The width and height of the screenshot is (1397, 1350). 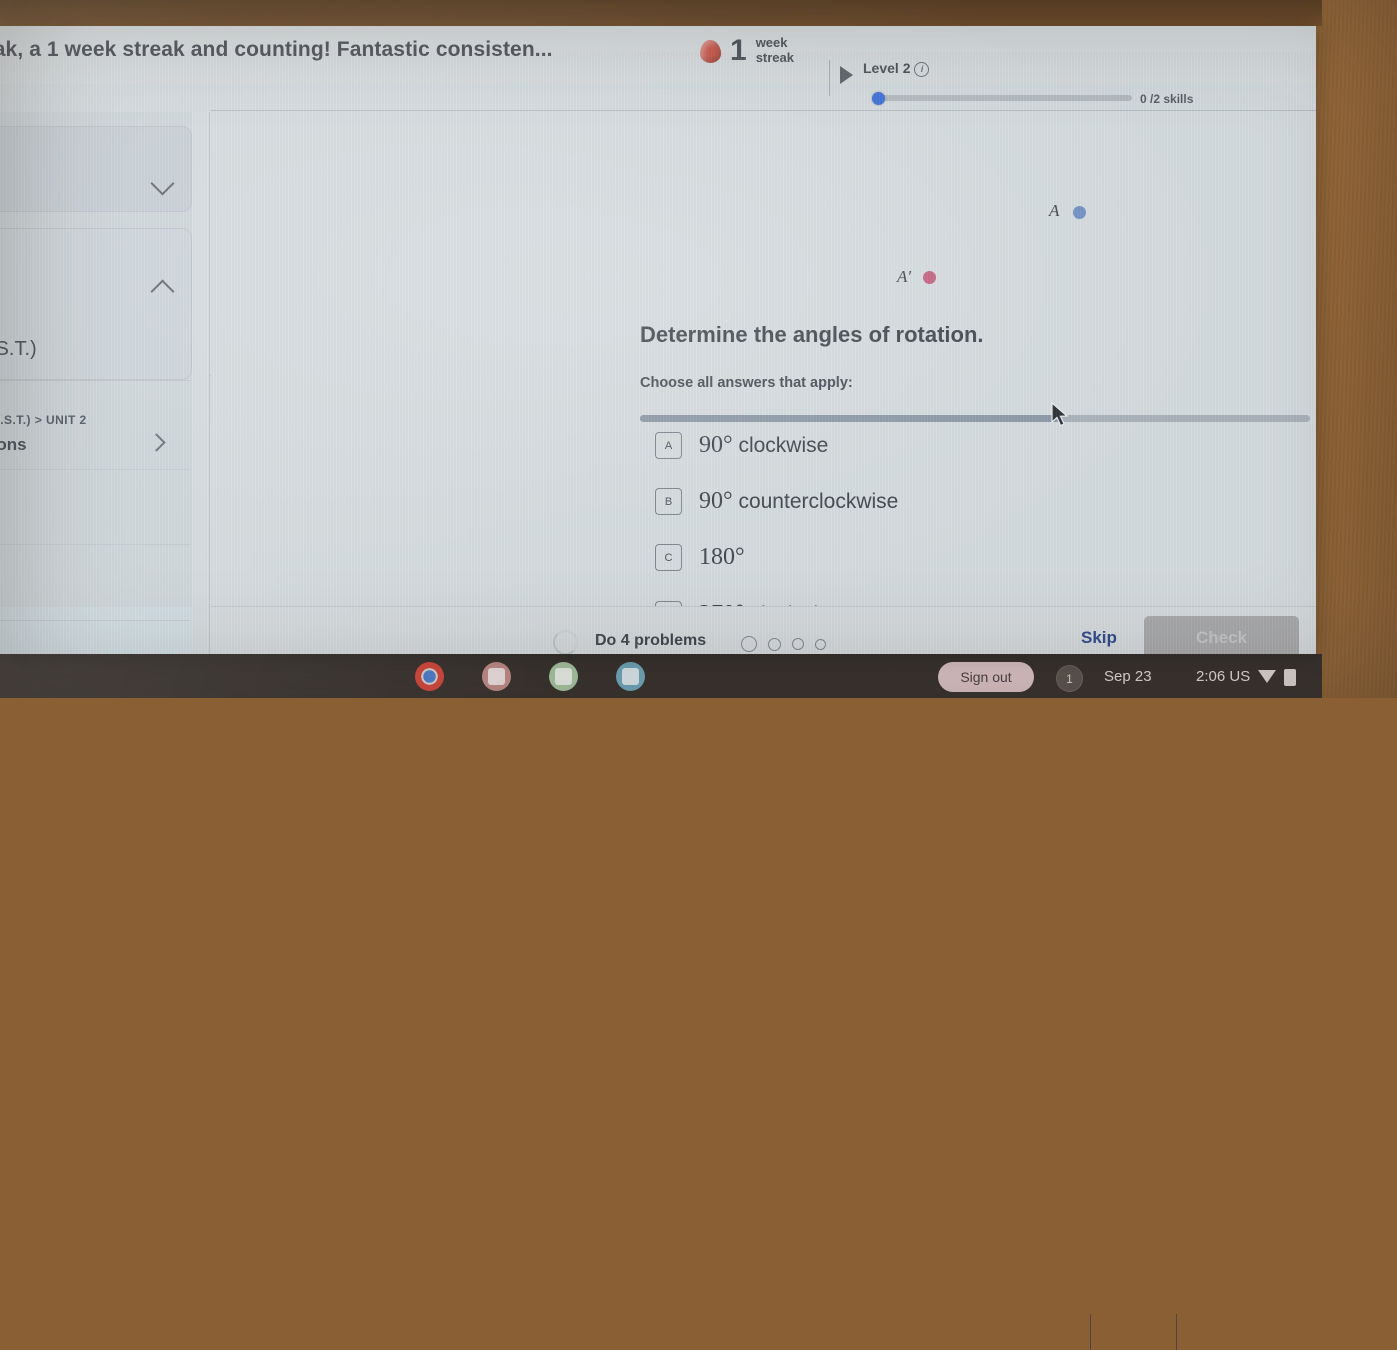 What do you see at coordinates (746, 383) in the screenshot?
I see `question-subtitle: Choose all answers that apply:` at bounding box center [746, 383].